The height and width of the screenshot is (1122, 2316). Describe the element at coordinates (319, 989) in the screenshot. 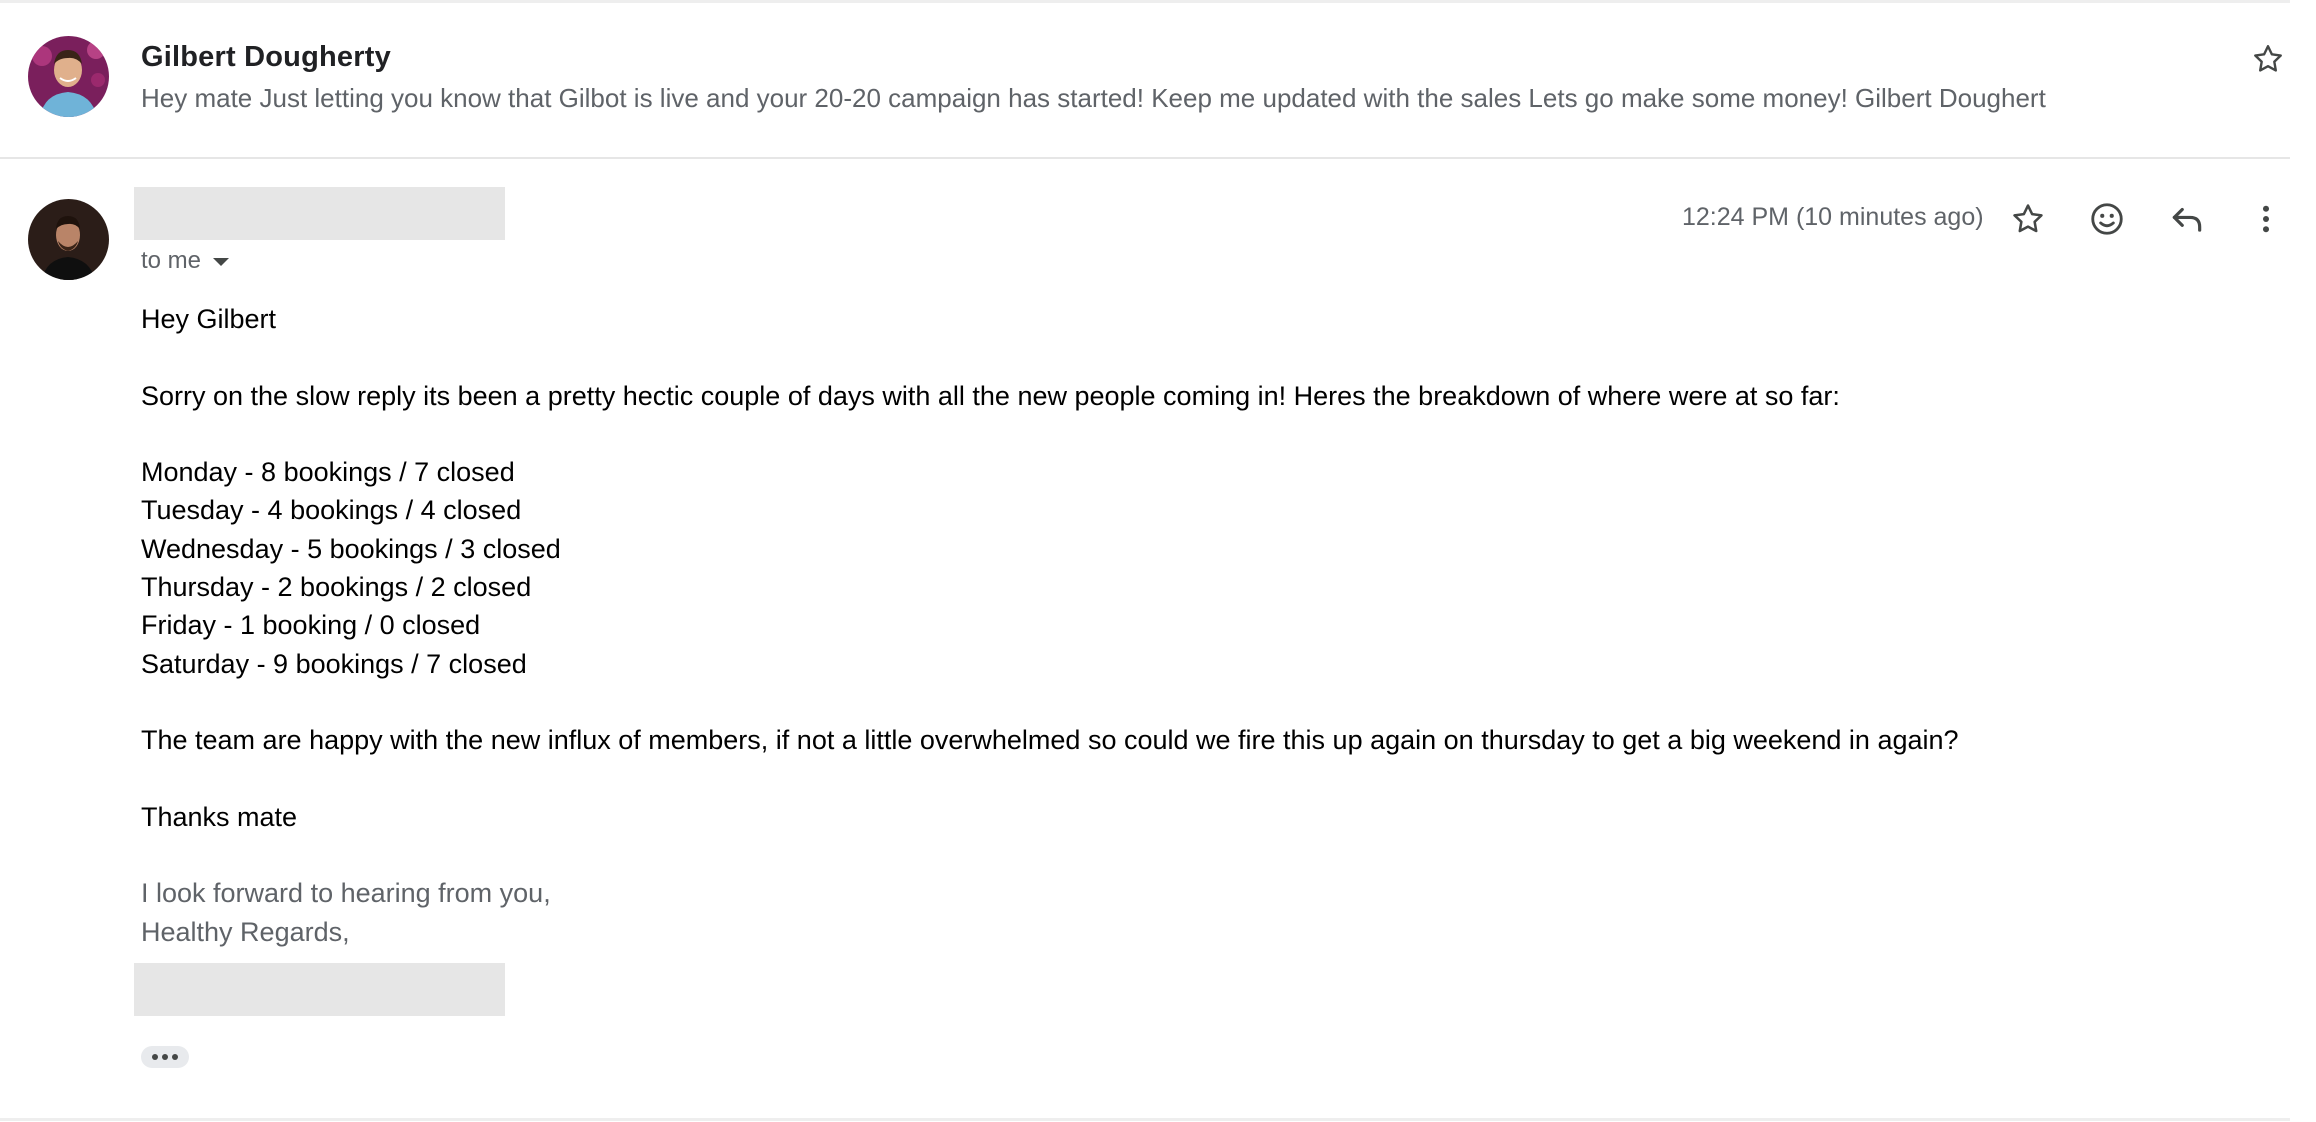

I see `redacted-signature-name` at that location.